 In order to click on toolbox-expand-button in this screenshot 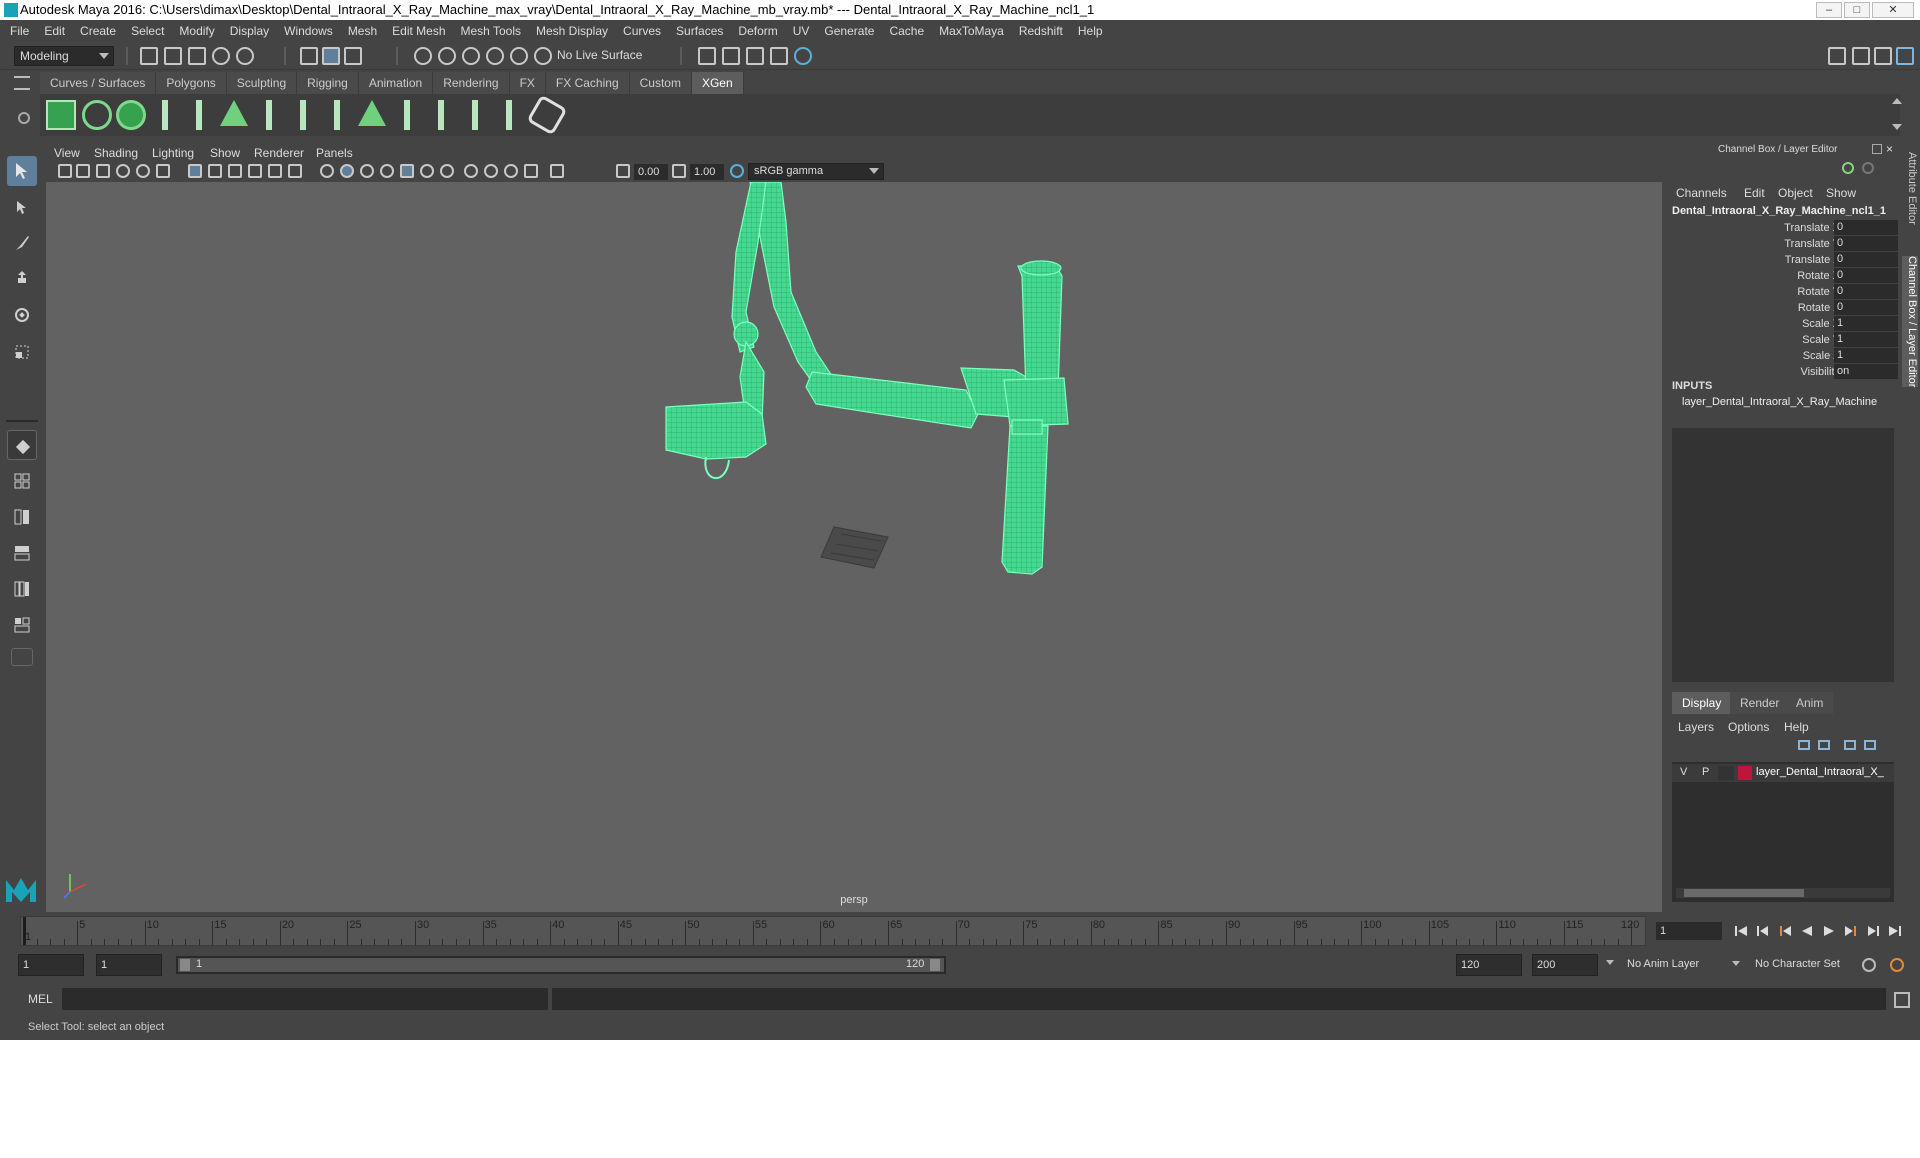, I will do `click(22, 657)`.